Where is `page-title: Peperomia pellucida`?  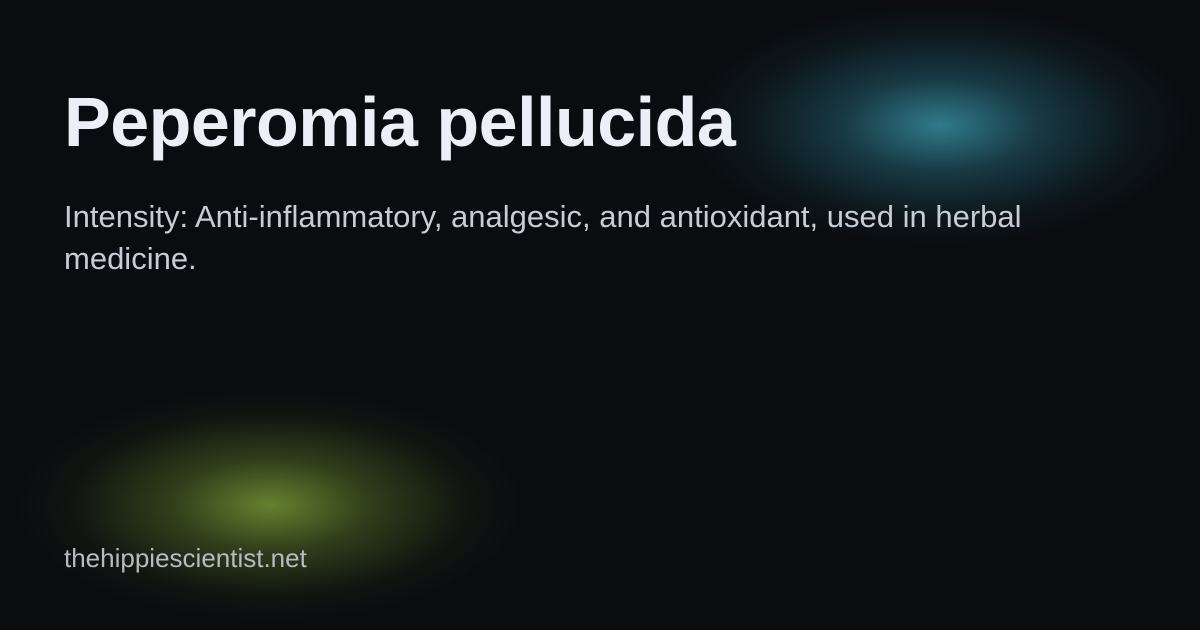 page-title: Peperomia pellucida is located at coordinates (400, 122).